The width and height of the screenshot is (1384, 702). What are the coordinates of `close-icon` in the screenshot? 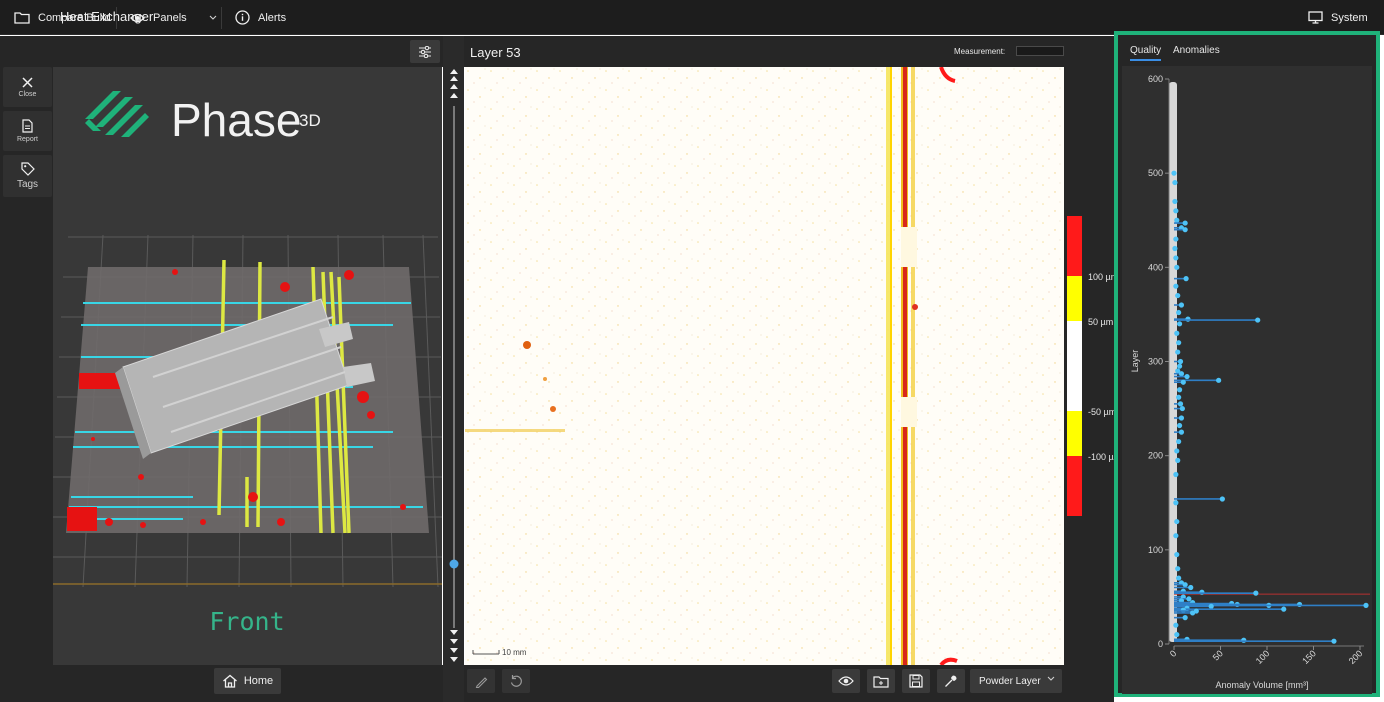 It's located at (27, 82).